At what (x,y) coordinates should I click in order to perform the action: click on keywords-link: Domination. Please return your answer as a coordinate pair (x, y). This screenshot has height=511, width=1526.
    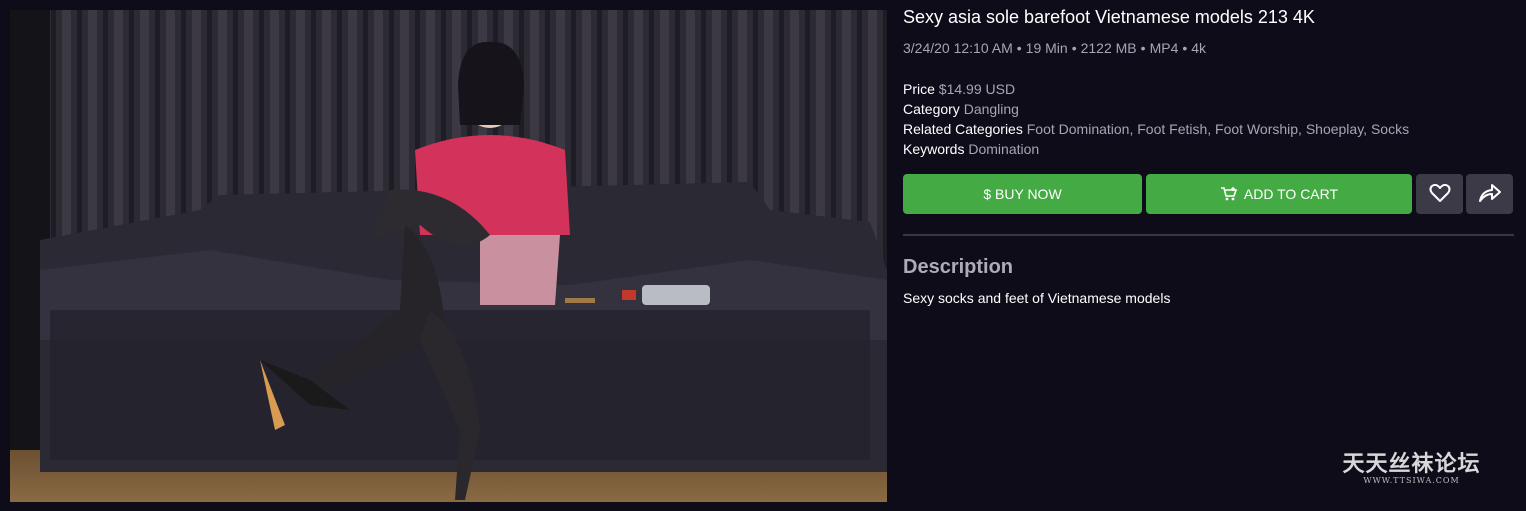
    Looking at the image, I should click on (1003, 149).